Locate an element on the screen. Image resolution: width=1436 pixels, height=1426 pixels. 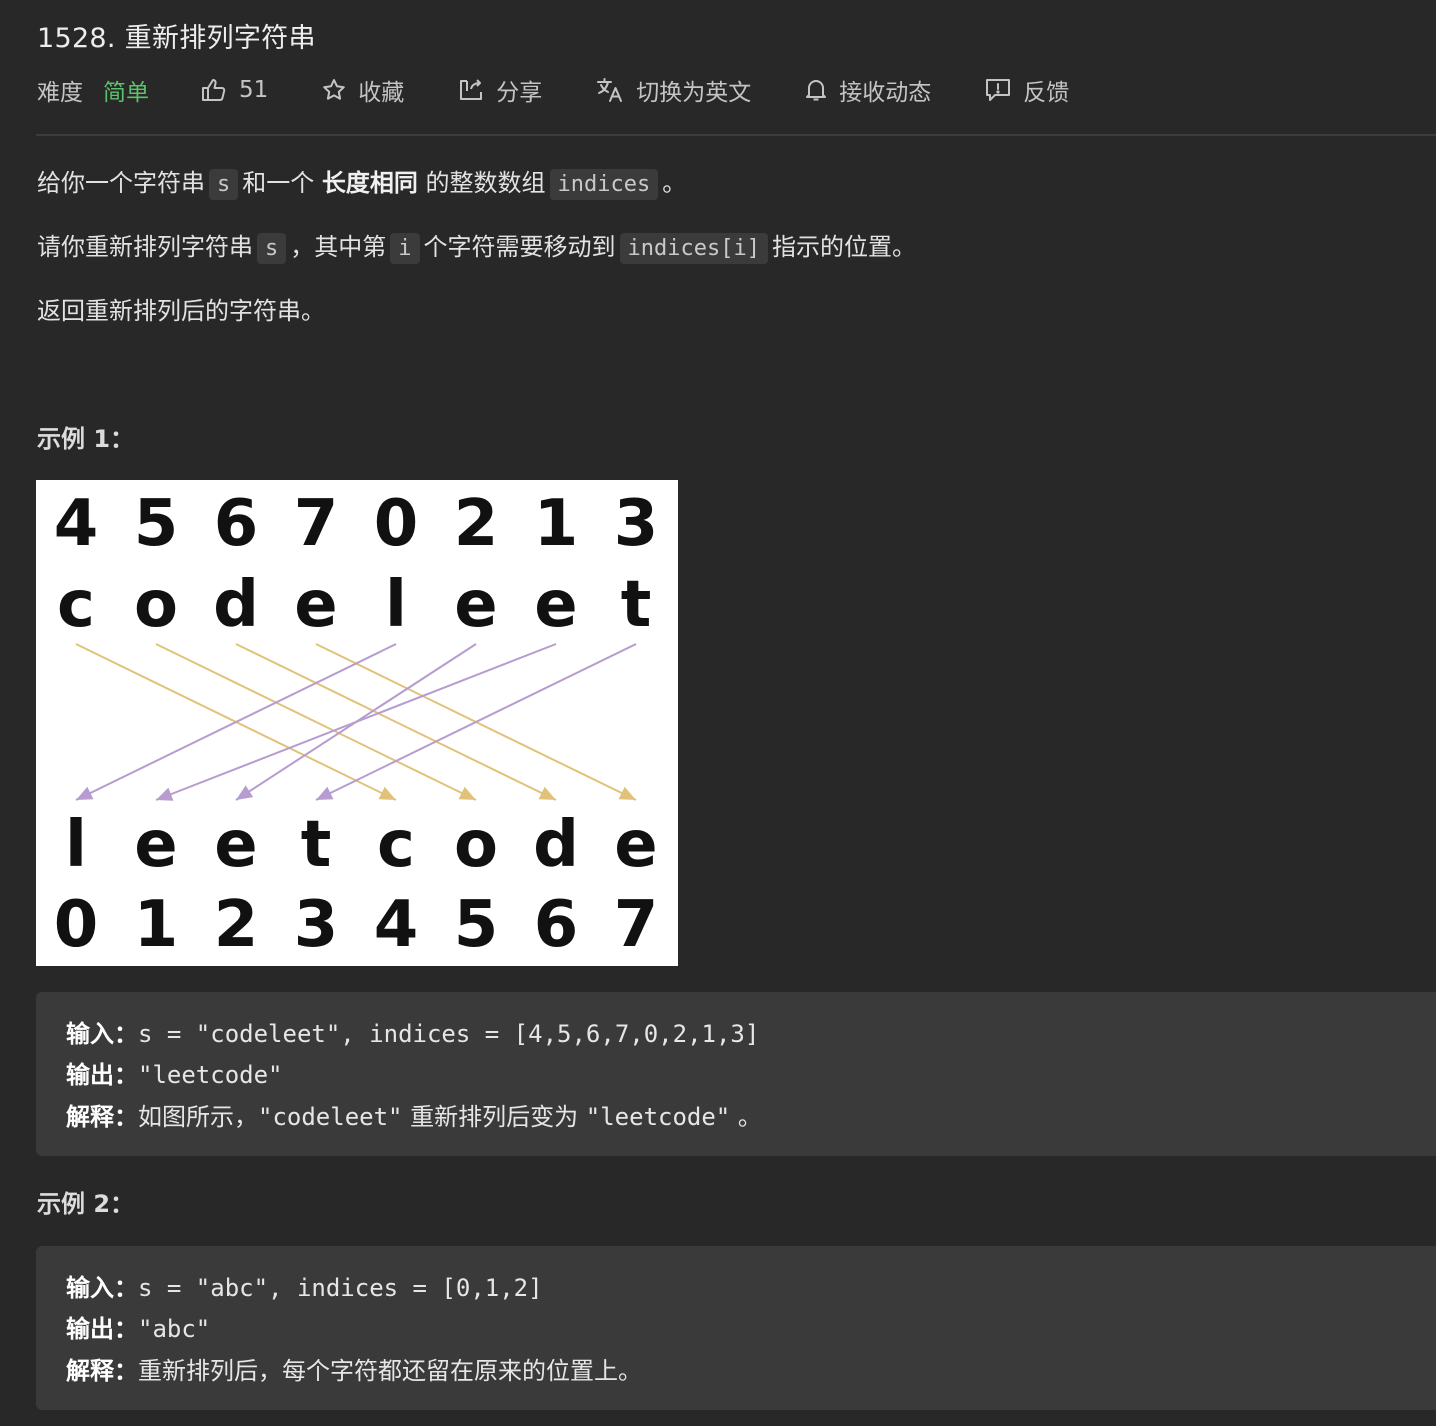
difficulty-label: 难度 is located at coordinates (60, 93).